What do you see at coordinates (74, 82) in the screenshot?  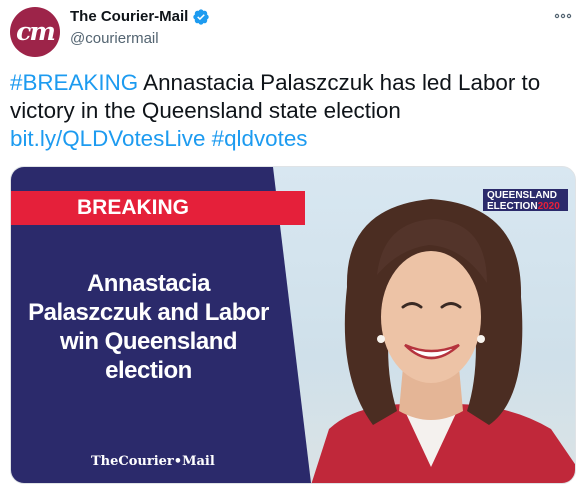 I see `hashtag-breaking-link: #BREAKING` at bounding box center [74, 82].